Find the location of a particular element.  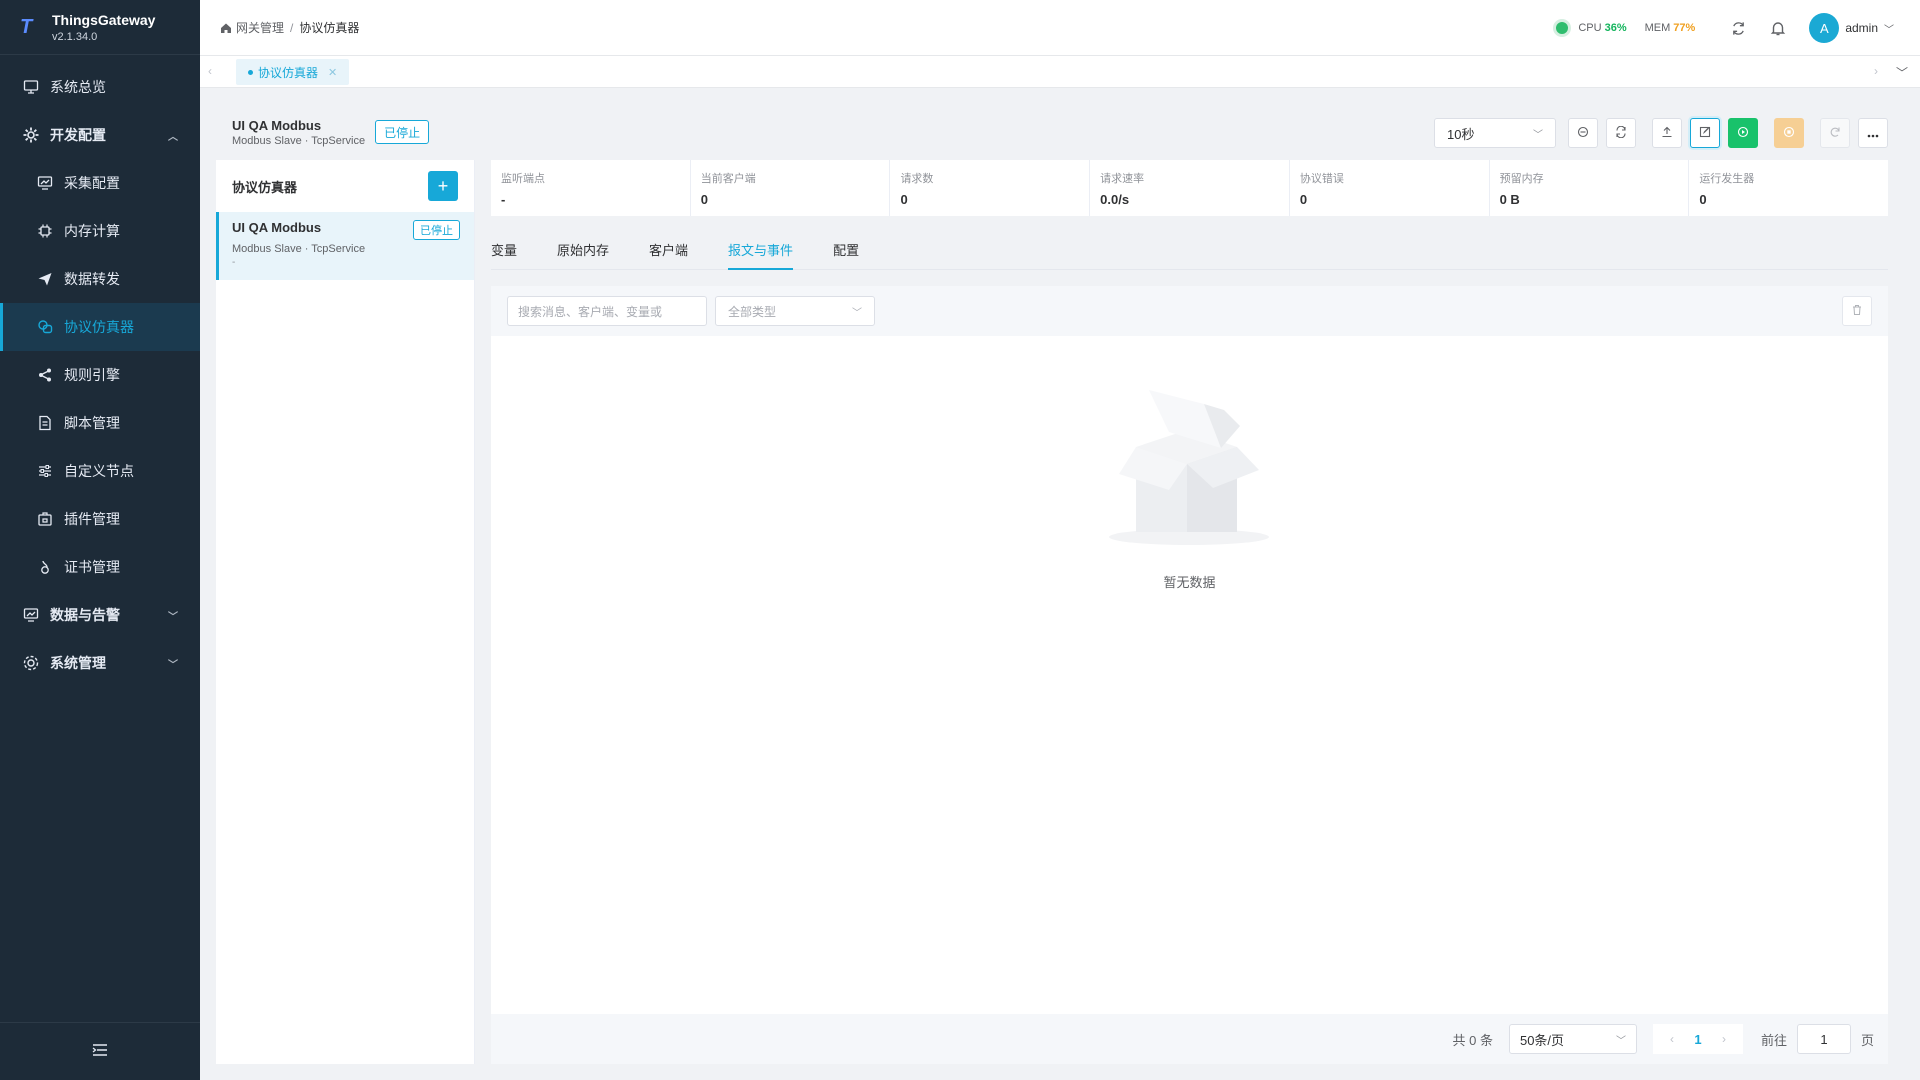

sidebar-item-plugin-manage: 插件管理 is located at coordinates (100, 519).